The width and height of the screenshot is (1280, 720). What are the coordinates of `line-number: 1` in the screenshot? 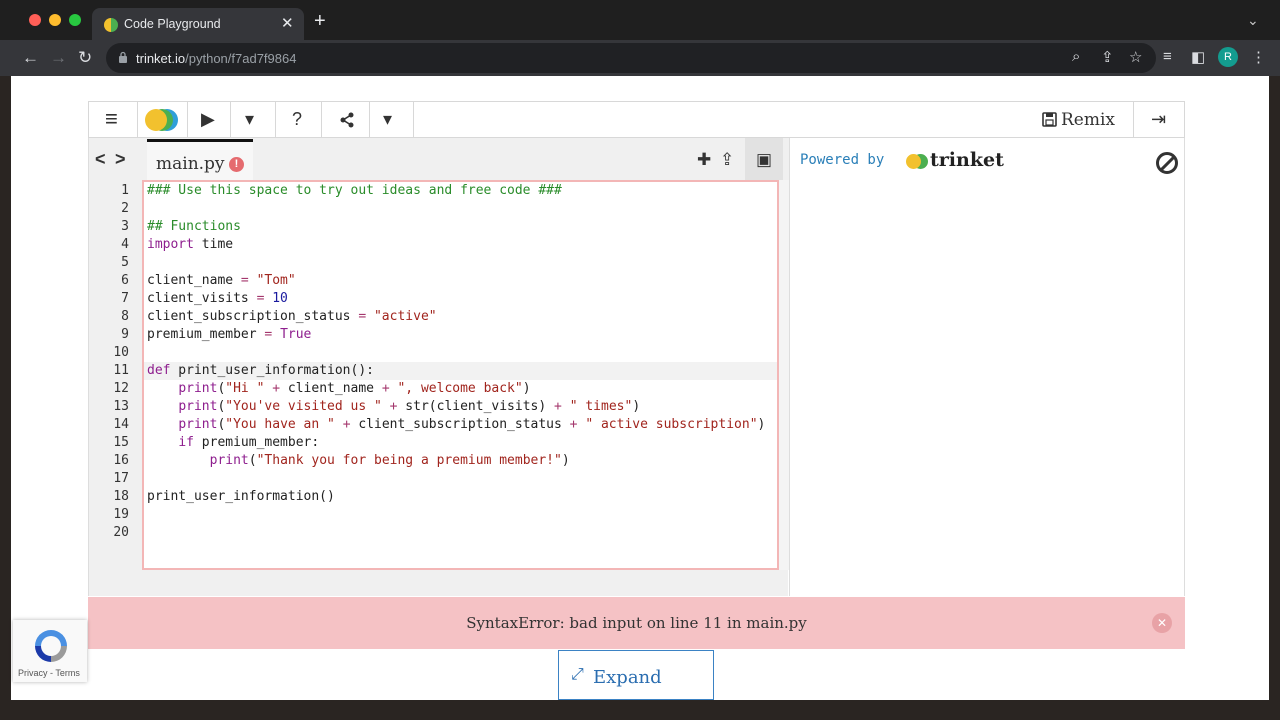 It's located at (125, 190).